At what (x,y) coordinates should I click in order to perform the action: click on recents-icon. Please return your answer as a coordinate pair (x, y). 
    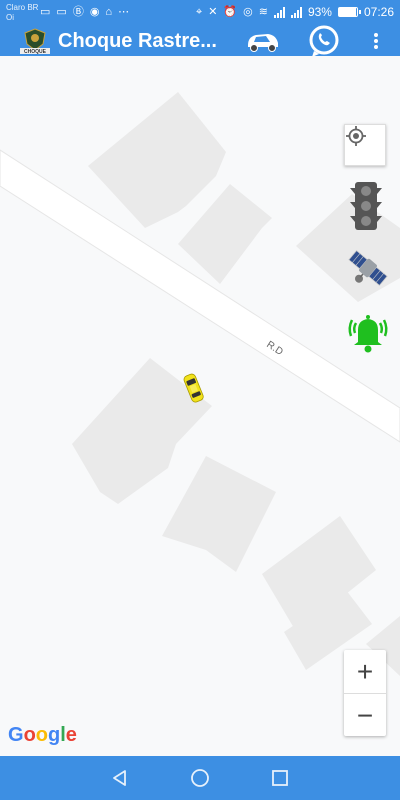
    Looking at the image, I should click on (280, 778).